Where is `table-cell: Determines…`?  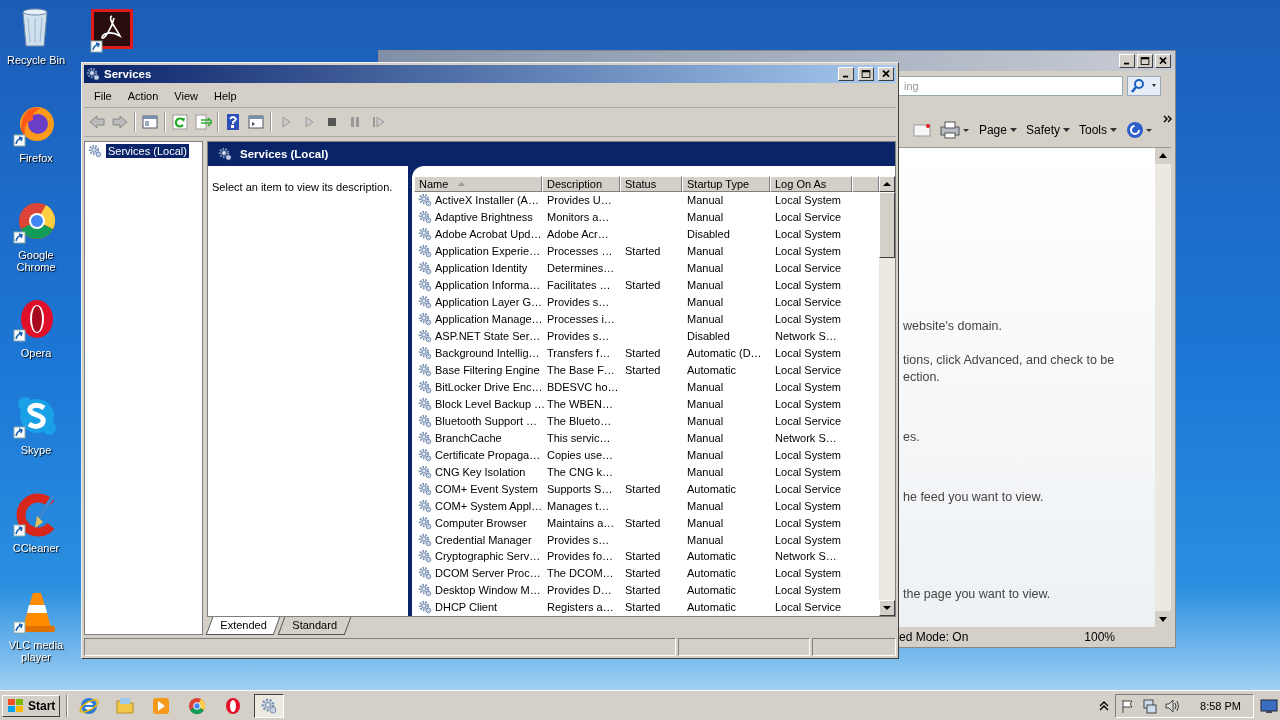 table-cell: Determines… is located at coordinates (581, 268).